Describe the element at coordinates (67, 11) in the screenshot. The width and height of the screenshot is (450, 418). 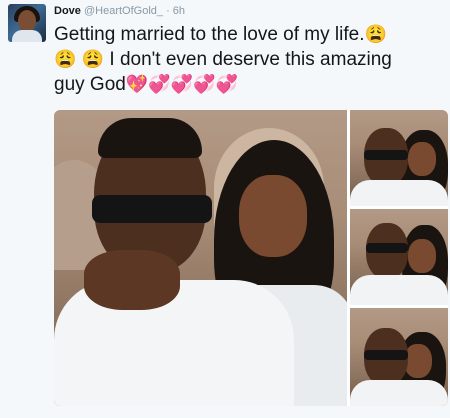
I see `display-name: Dove` at that location.